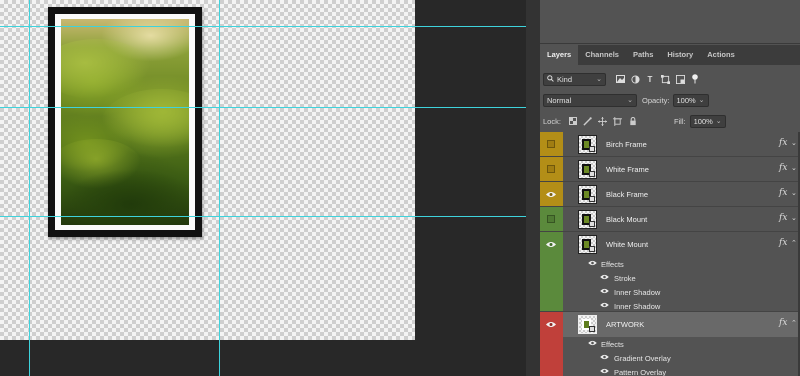 This screenshot has width=800, height=376. Describe the element at coordinates (680, 55) in the screenshot. I see `tab-history: History` at that location.